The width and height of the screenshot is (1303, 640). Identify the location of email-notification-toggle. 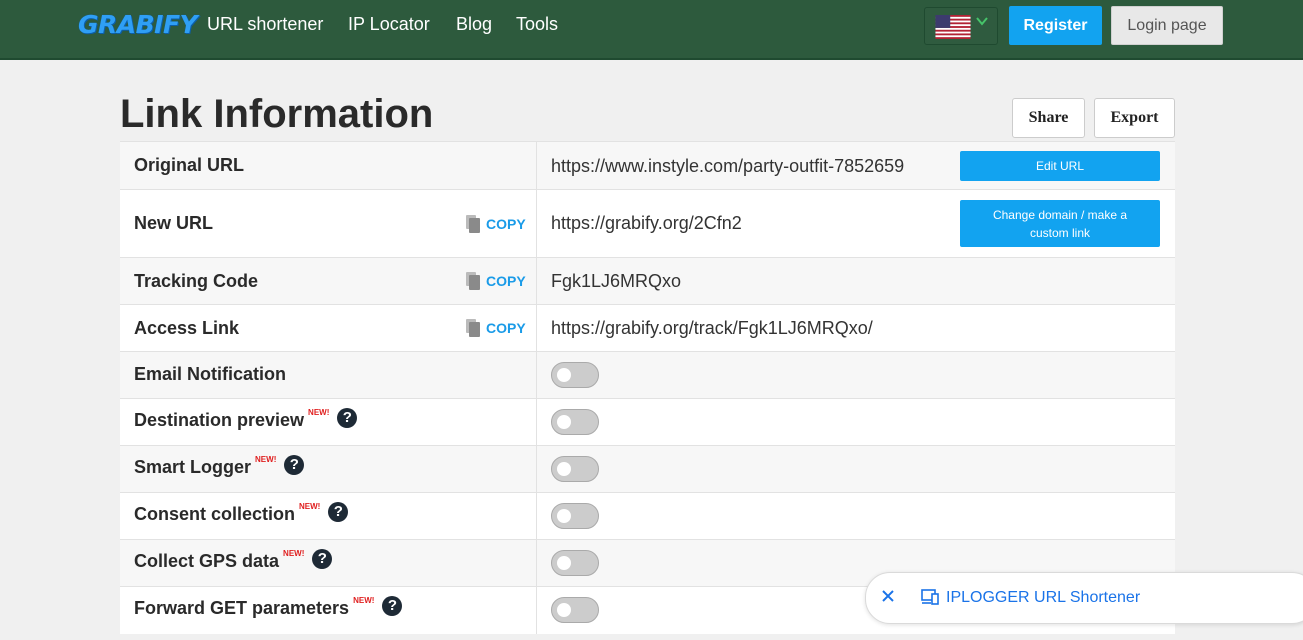
(575, 375).